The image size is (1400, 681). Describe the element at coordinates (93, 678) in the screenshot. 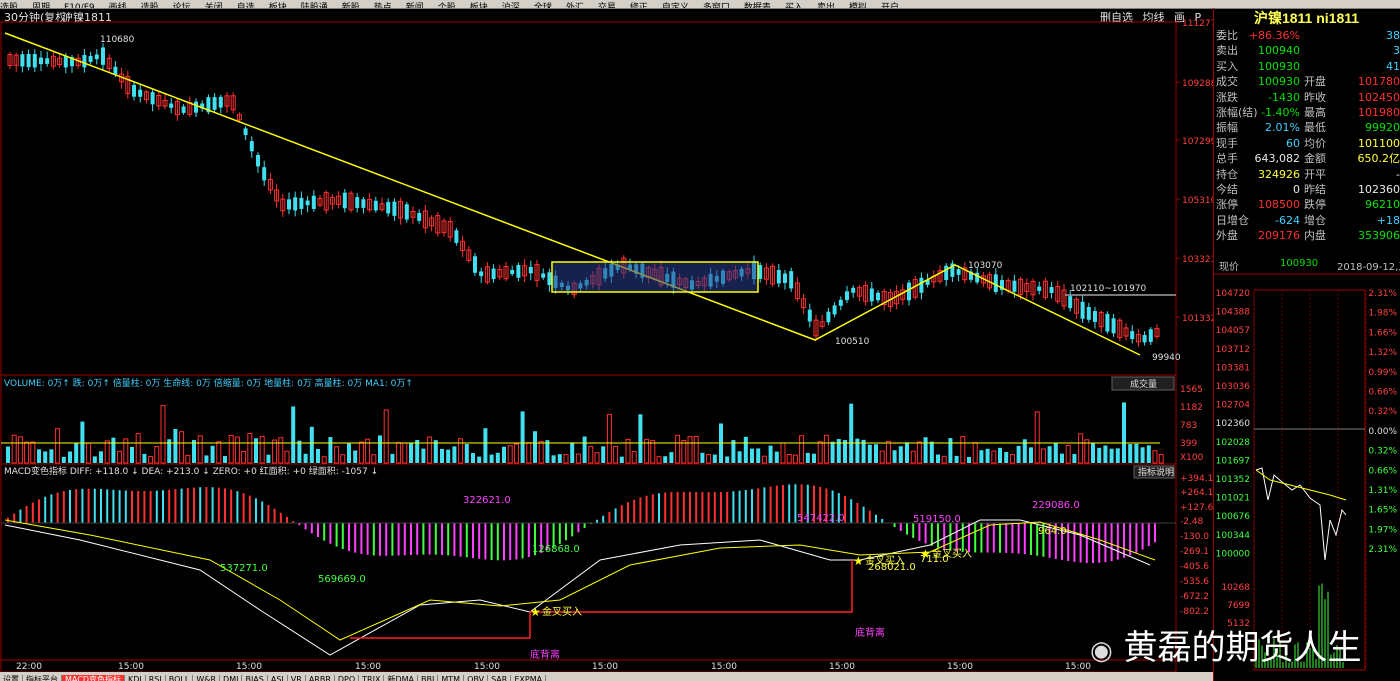

I see `indicator-tab: MACD变色指标` at that location.